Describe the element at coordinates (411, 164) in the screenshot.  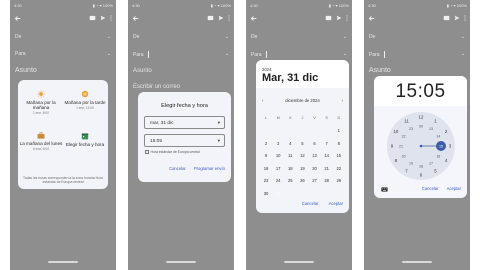
I see `clock-hour-inner: 19` at that location.